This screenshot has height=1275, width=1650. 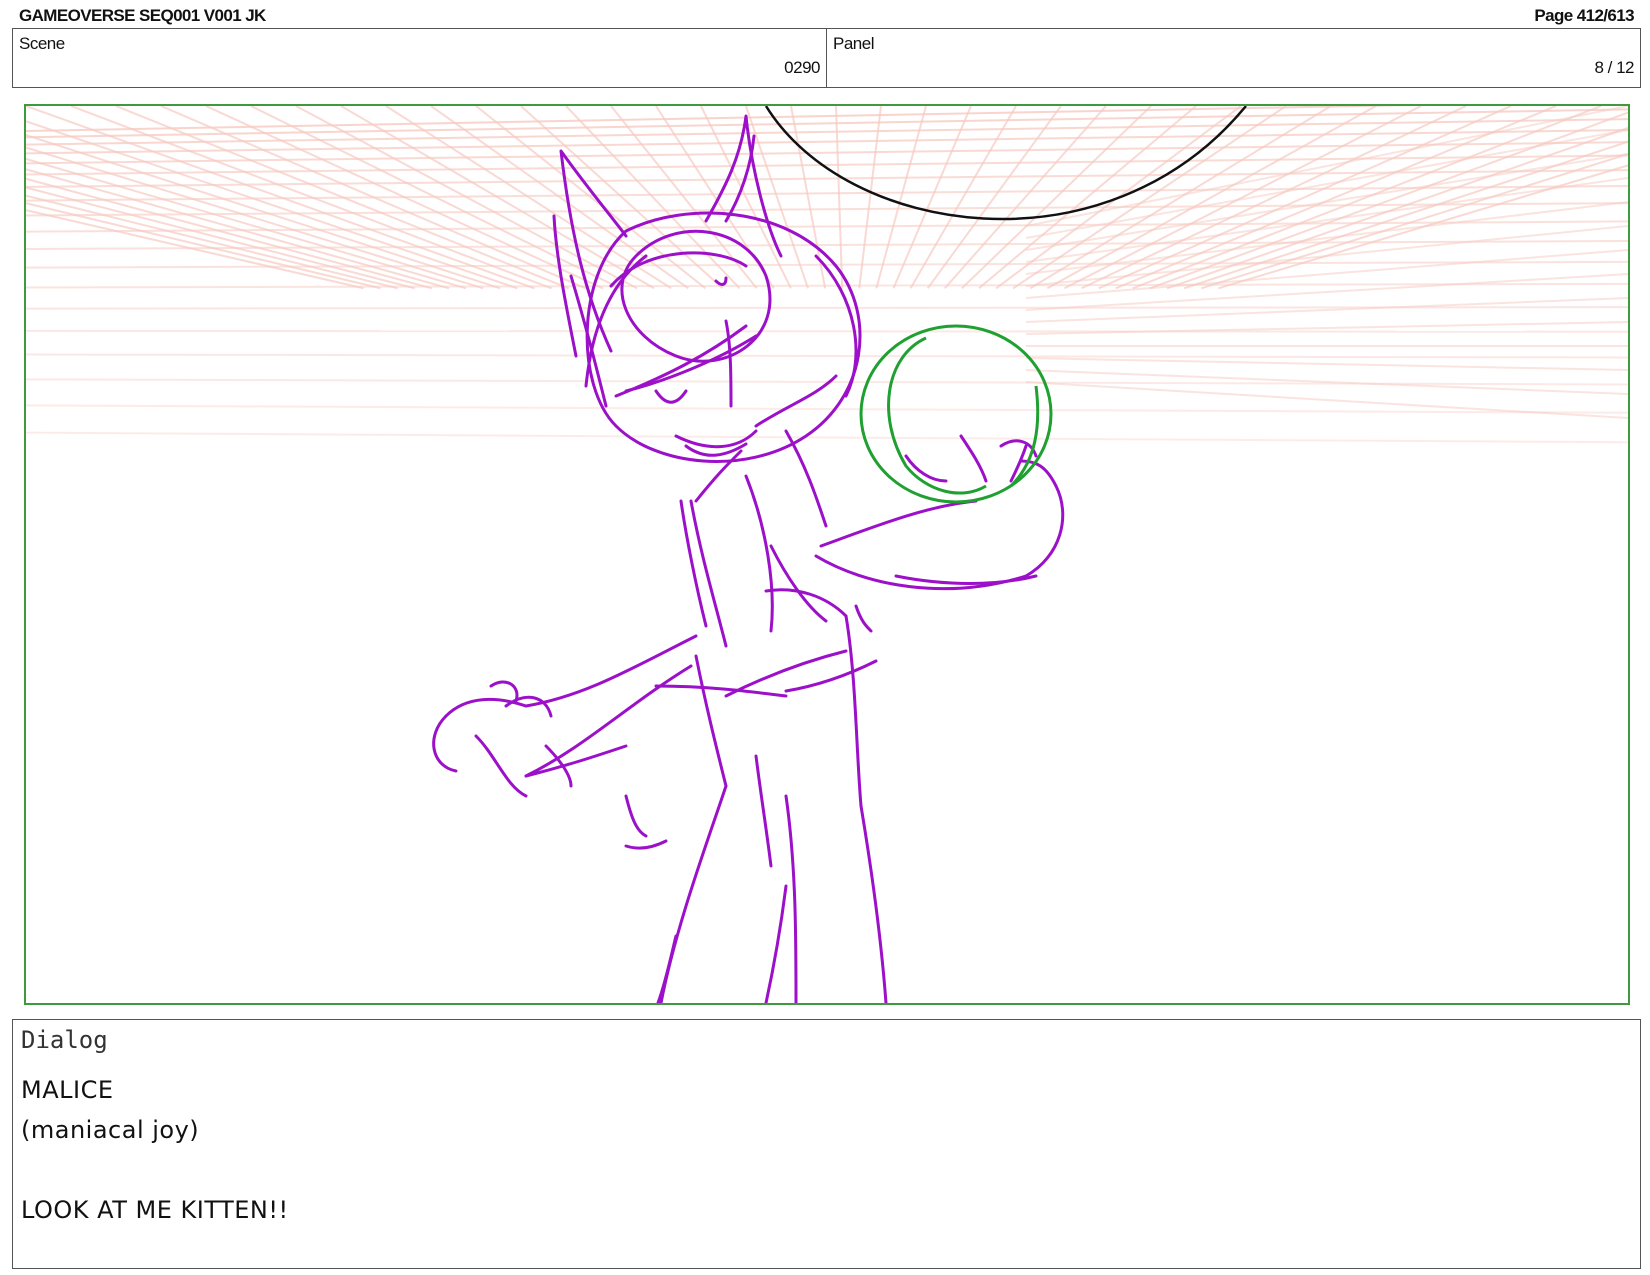 What do you see at coordinates (142, 15) in the screenshot?
I see `header-title: GAMEOVERSE SEQ001 V001 JK` at bounding box center [142, 15].